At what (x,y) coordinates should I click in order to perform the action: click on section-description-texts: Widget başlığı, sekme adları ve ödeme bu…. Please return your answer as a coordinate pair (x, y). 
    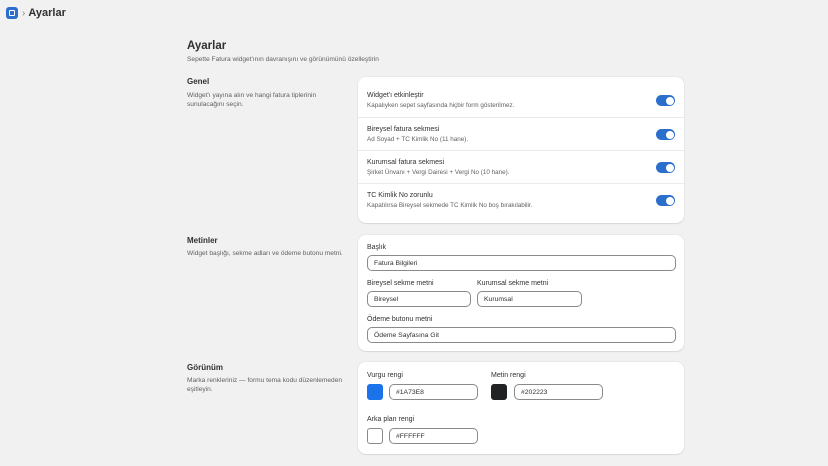
    Looking at the image, I should click on (265, 253).